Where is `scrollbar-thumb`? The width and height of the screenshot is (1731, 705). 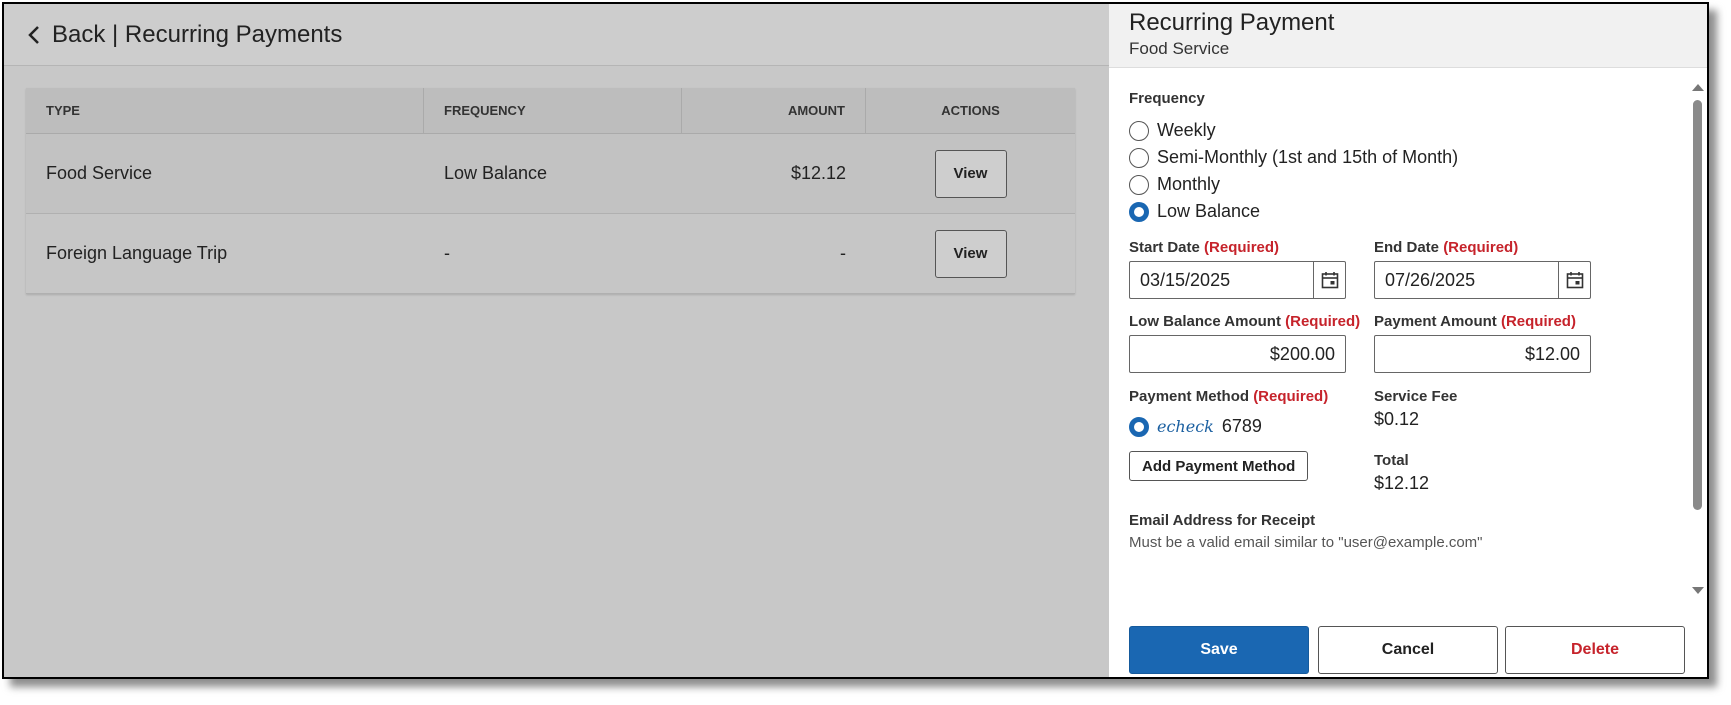 scrollbar-thumb is located at coordinates (1697, 305).